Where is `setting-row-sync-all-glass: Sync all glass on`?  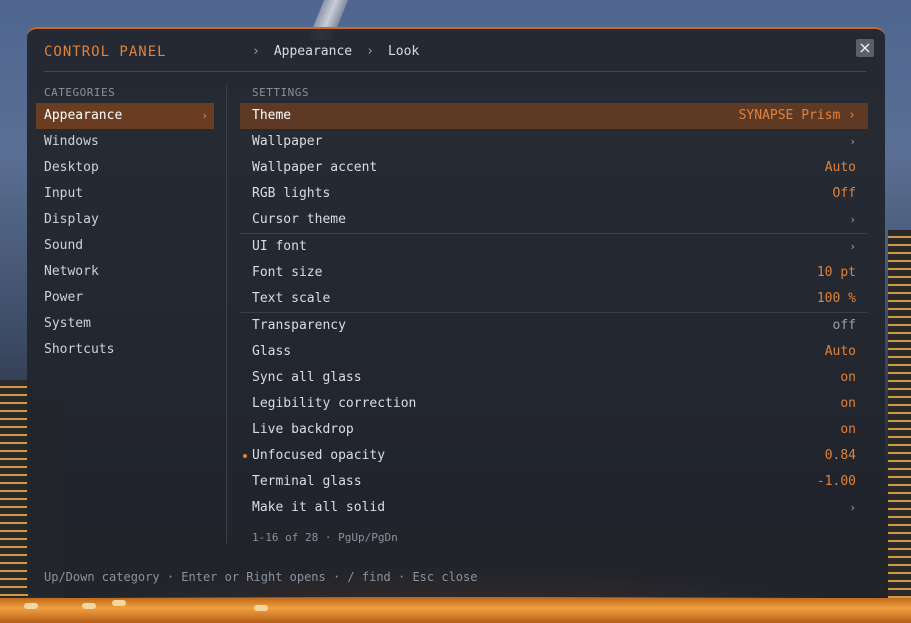 setting-row-sync-all-glass: Sync all glass on is located at coordinates (554, 378).